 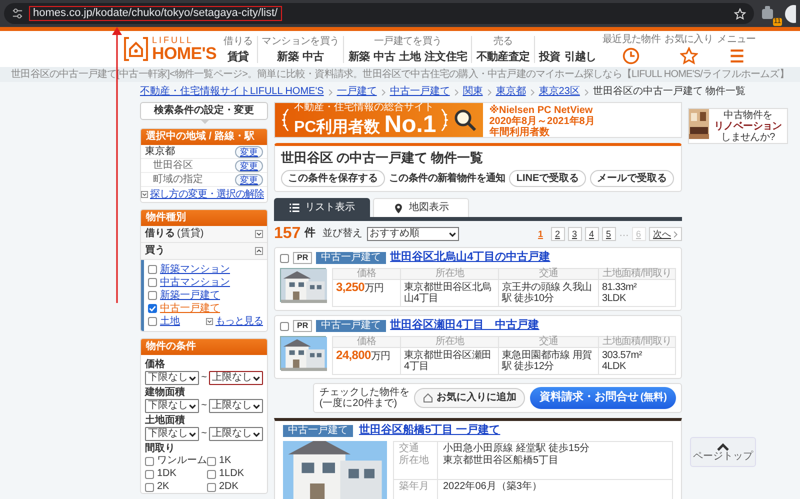 What do you see at coordinates (614, 298) in the screenshot?
I see `layout-text: 3LDK` at bounding box center [614, 298].